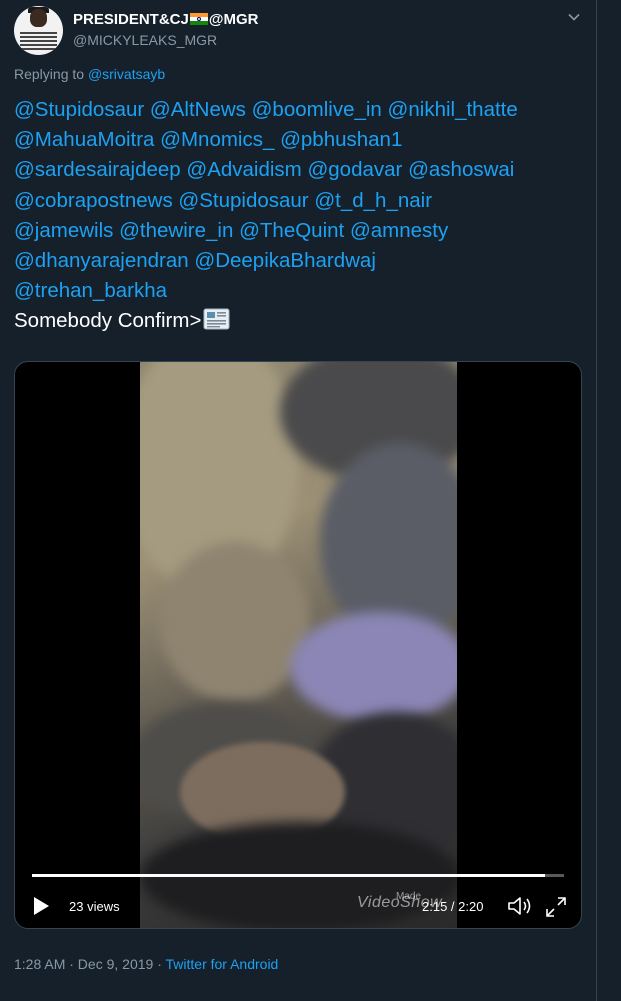 The width and height of the screenshot is (621, 1001). Describe the element at coordinates (317, 109) in the screenshot. I see `mention-link: @boomlive_in` at that location.